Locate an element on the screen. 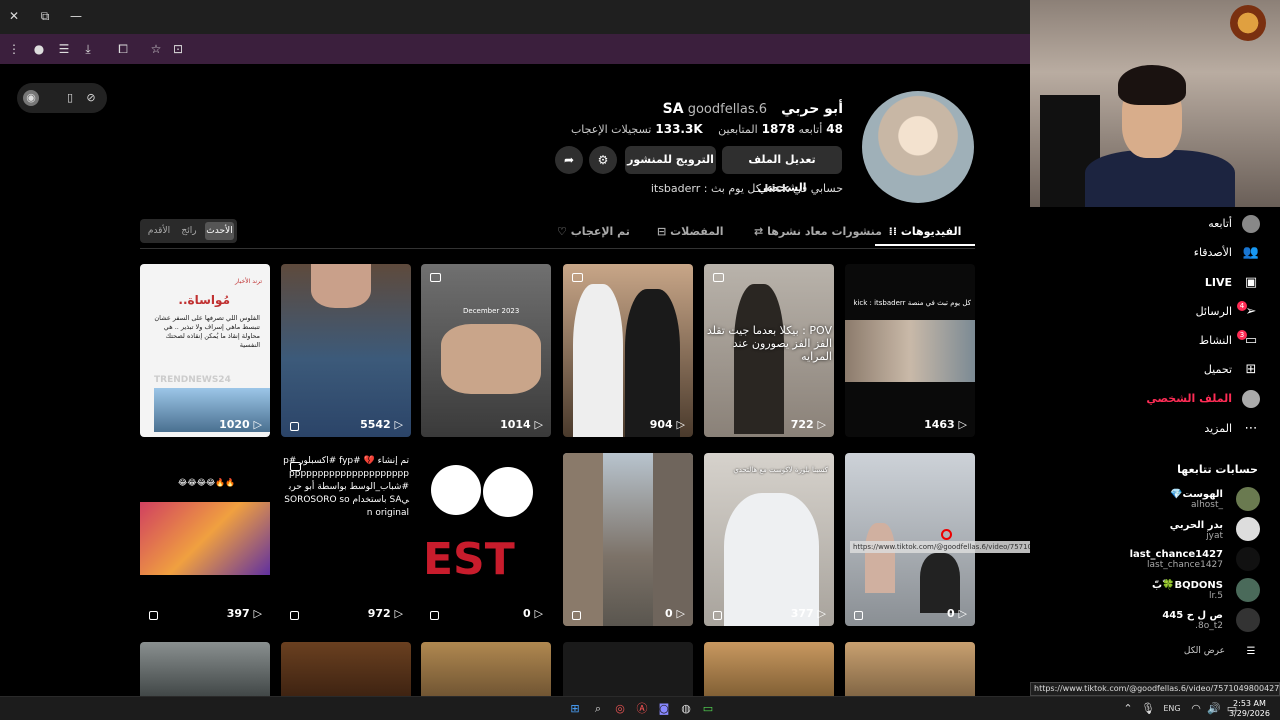 The image size is (1280, 720). messages-badge: 4 is located at coordinates (1242, 306).